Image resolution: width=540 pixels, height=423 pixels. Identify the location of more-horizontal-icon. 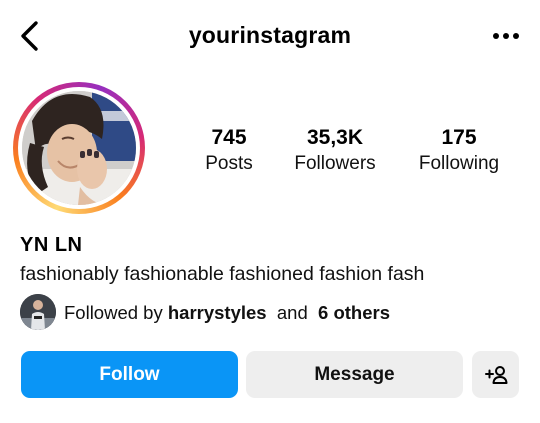
(506, 36).